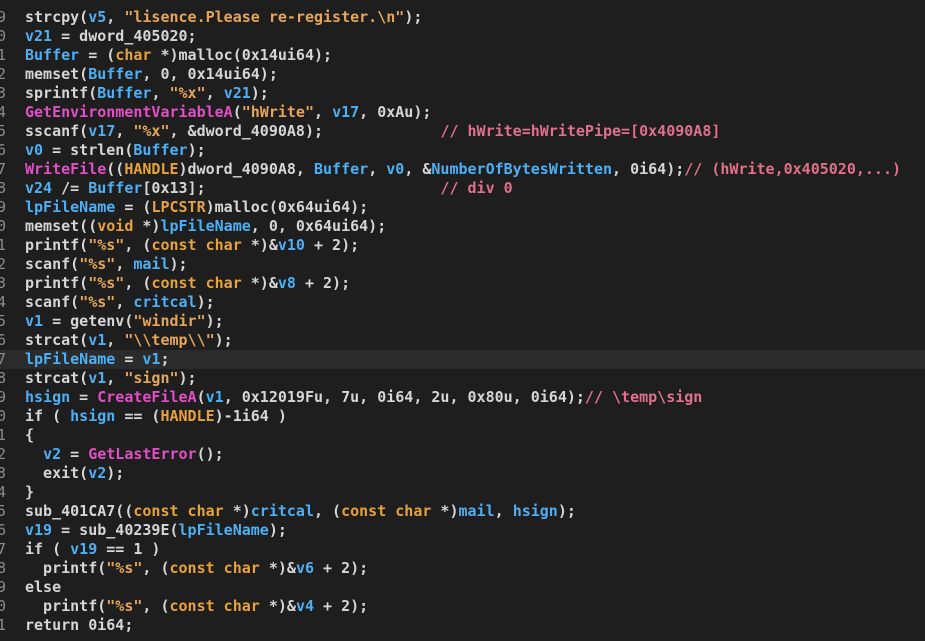 Image resolution: width=925 pixels, height=641 pixels. What do you see at coordinates (106, 264) in the screenshot?
I see `code-text: scanf("%s", mail);` at bounding box center [106, 264].